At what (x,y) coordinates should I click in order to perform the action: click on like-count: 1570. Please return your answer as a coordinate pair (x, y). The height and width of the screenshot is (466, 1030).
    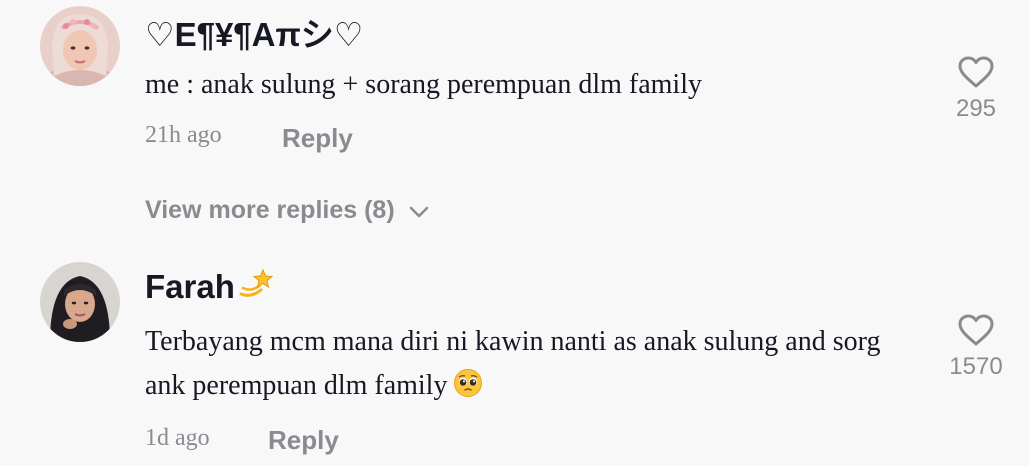
    Looking at the image, I should click on (976, 366).